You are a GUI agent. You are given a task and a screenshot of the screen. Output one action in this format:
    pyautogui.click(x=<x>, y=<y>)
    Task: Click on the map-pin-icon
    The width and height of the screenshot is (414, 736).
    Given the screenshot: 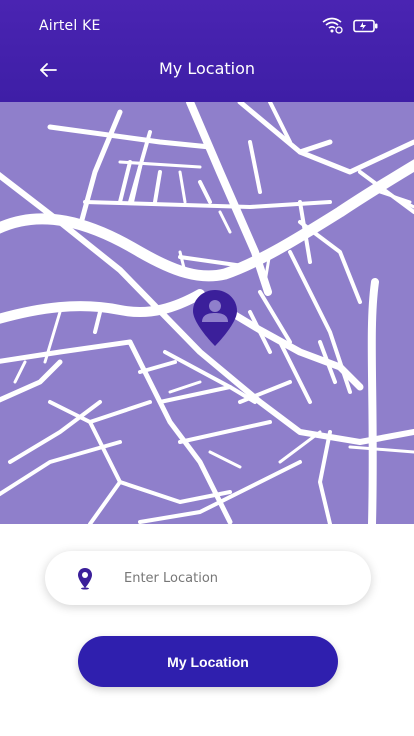 What is the action you would take?
    pyautogui.click(x=85, y=578)
    